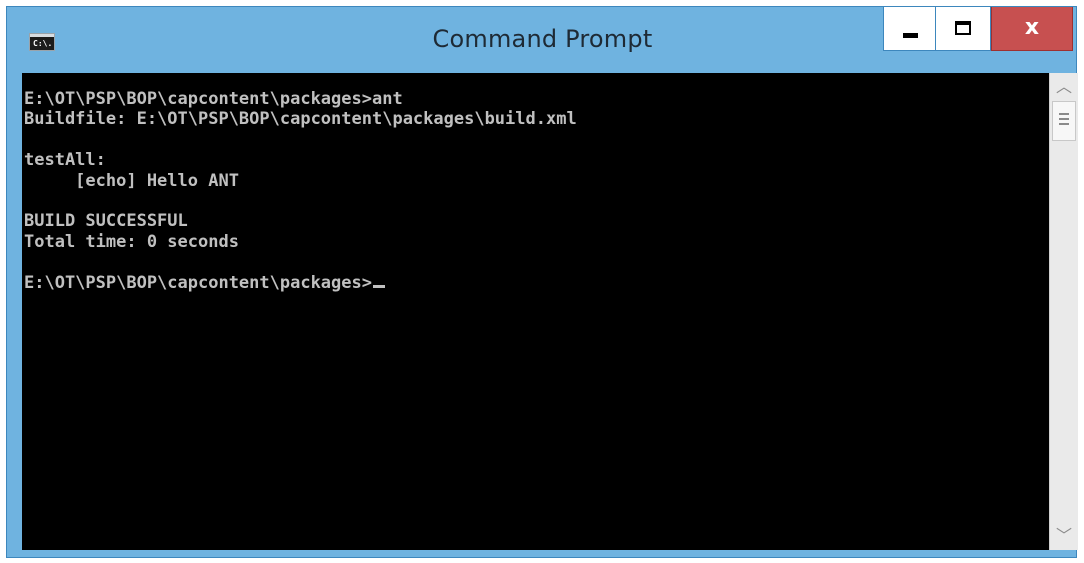  Describe the element at coordinates (131, 180) in the screenshot. I see `console-line: [echo] Hello ANT` at that location.